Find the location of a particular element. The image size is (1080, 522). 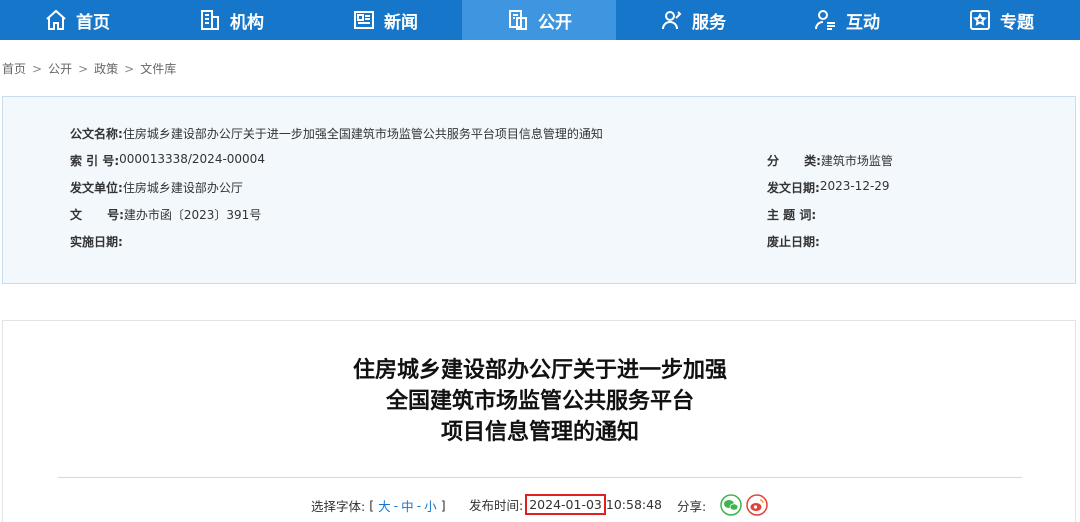

info-row-subject: 主 题 词: is located at coordinates (791, 214).